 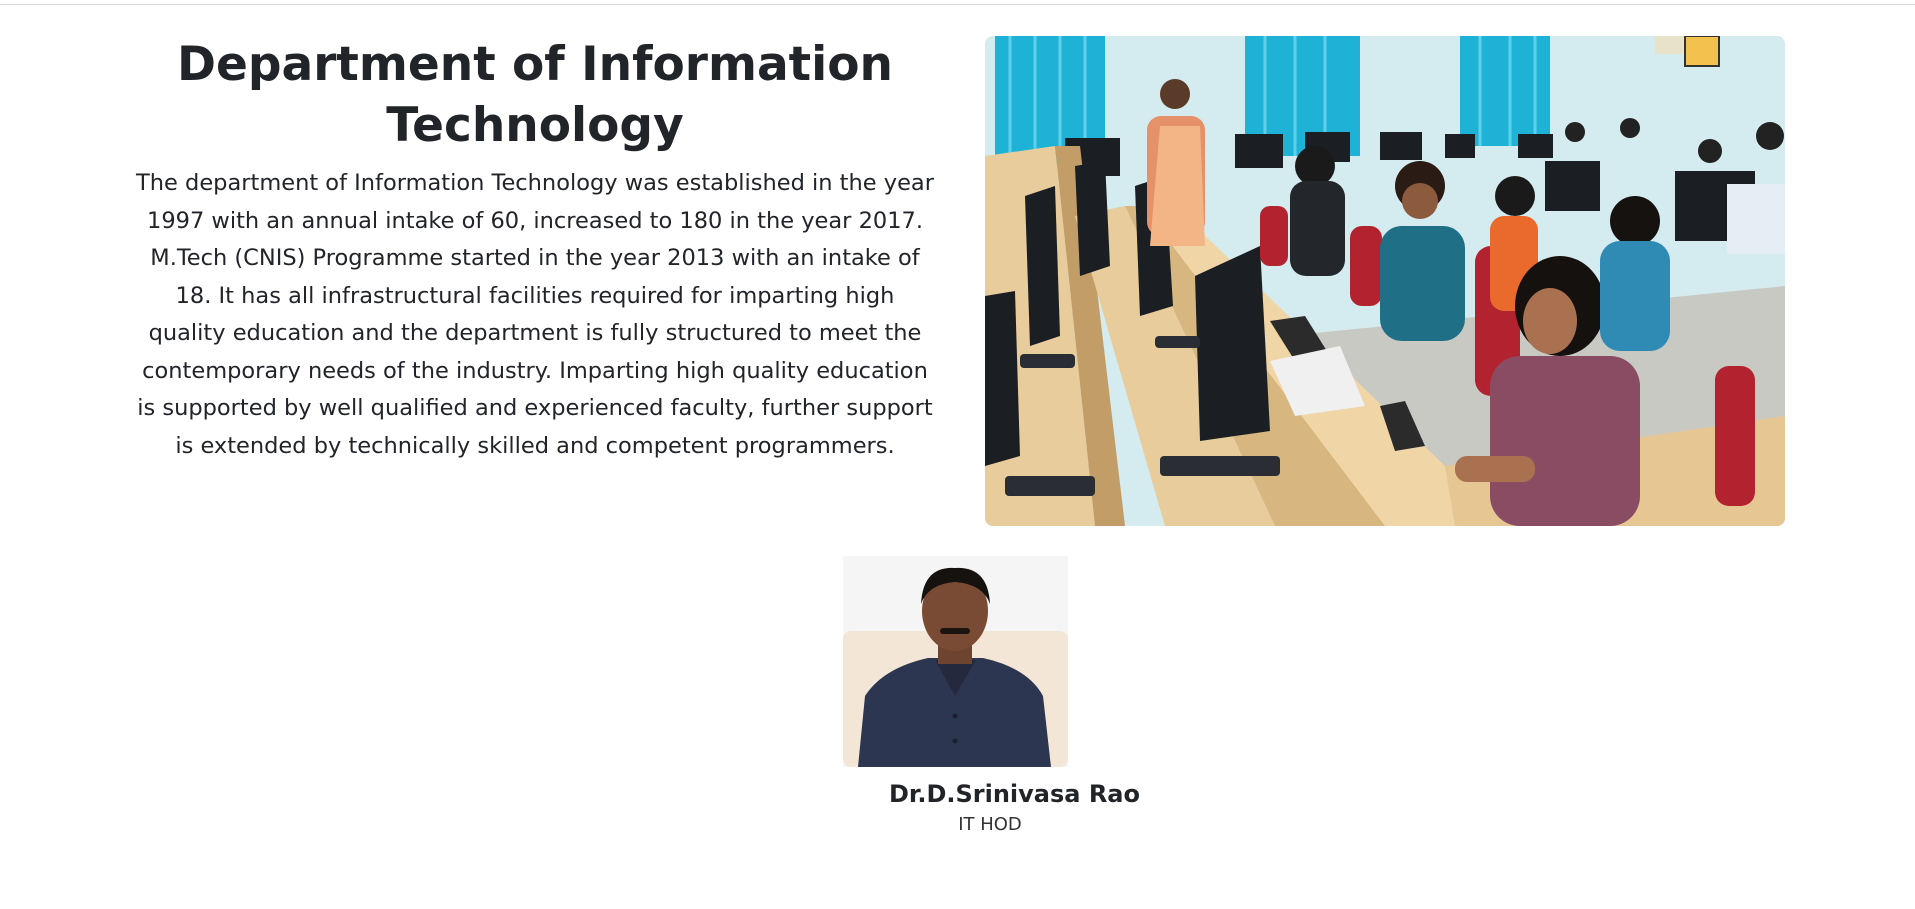 What do you see at coordinates (534, 95) in the screenshot?
I see `page-title: Department of Information Technology` at bounding box center [534, 95].